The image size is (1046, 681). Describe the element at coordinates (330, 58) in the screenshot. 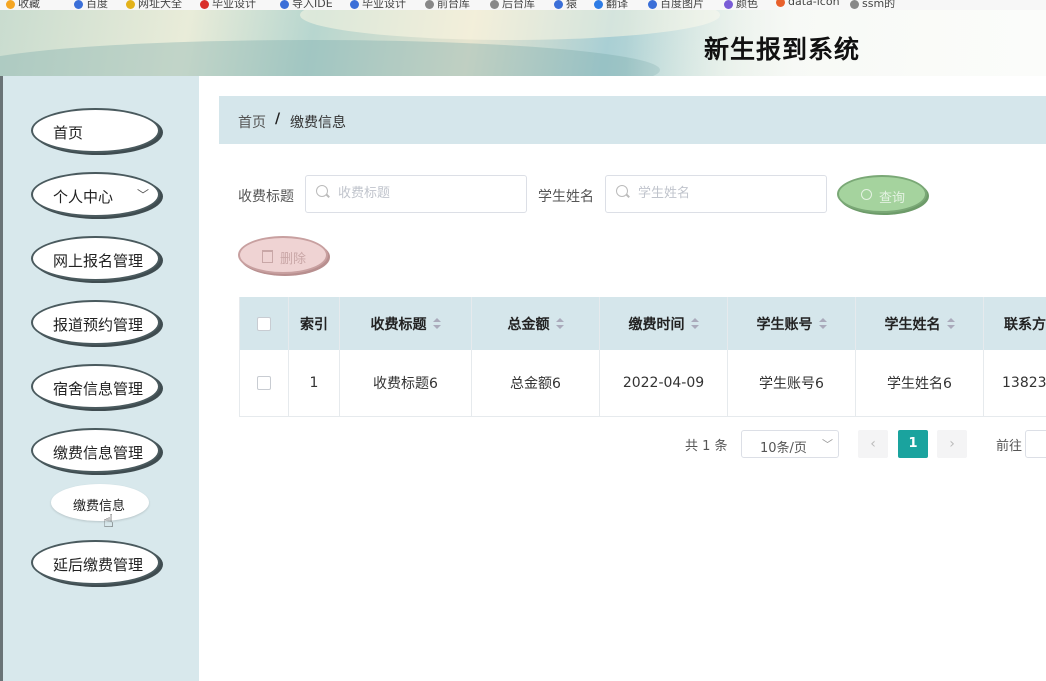

I see `banner-decoration` at that location.